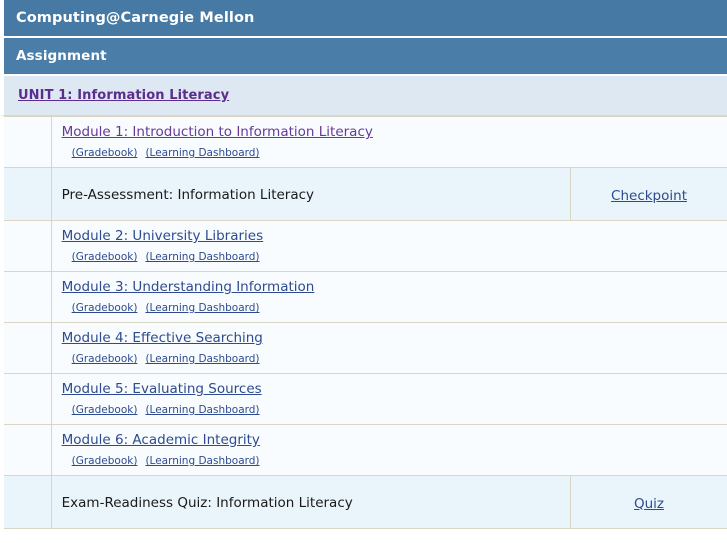  What do you see at coordinates (316, 440) in the screenshot?
I see `module-title-link: Module 6: Academic Integrity` at bounding box center [316, 440].